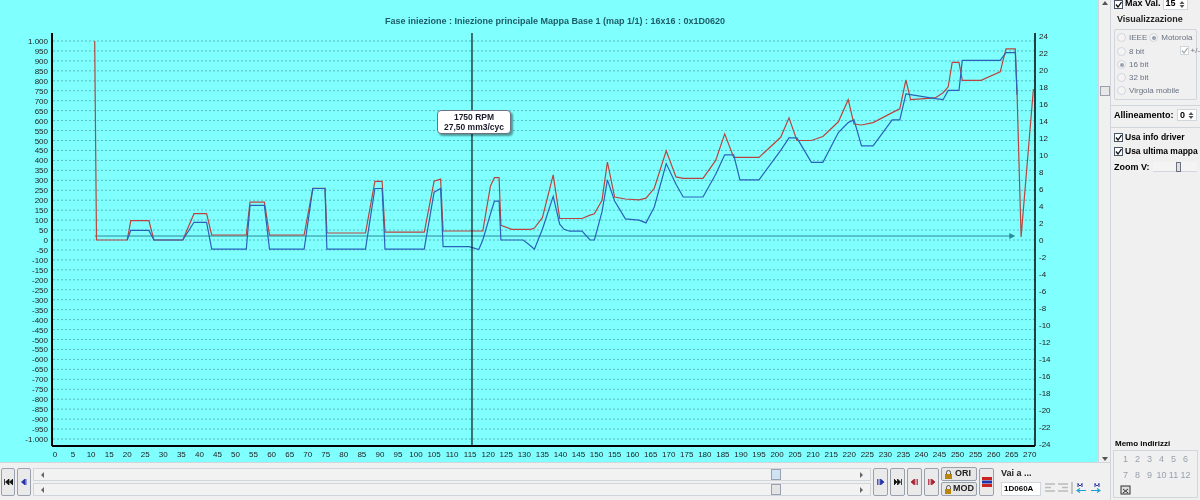 The width and height of the screenshot is (1200, 500). What do you see at coordinates (741, 454) in the screenshot?
I see `axis-tick-label: 190` at bounding box center [741, 454].